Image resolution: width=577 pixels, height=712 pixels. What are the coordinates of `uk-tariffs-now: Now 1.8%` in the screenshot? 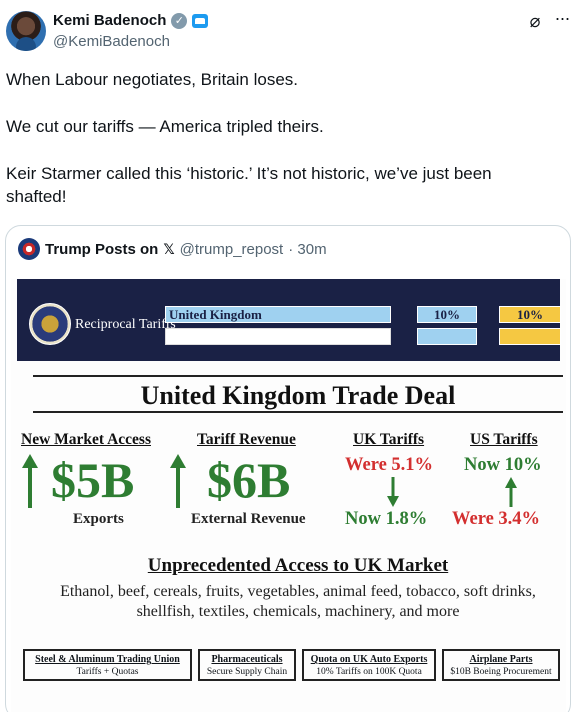 It's located at (386, 519).